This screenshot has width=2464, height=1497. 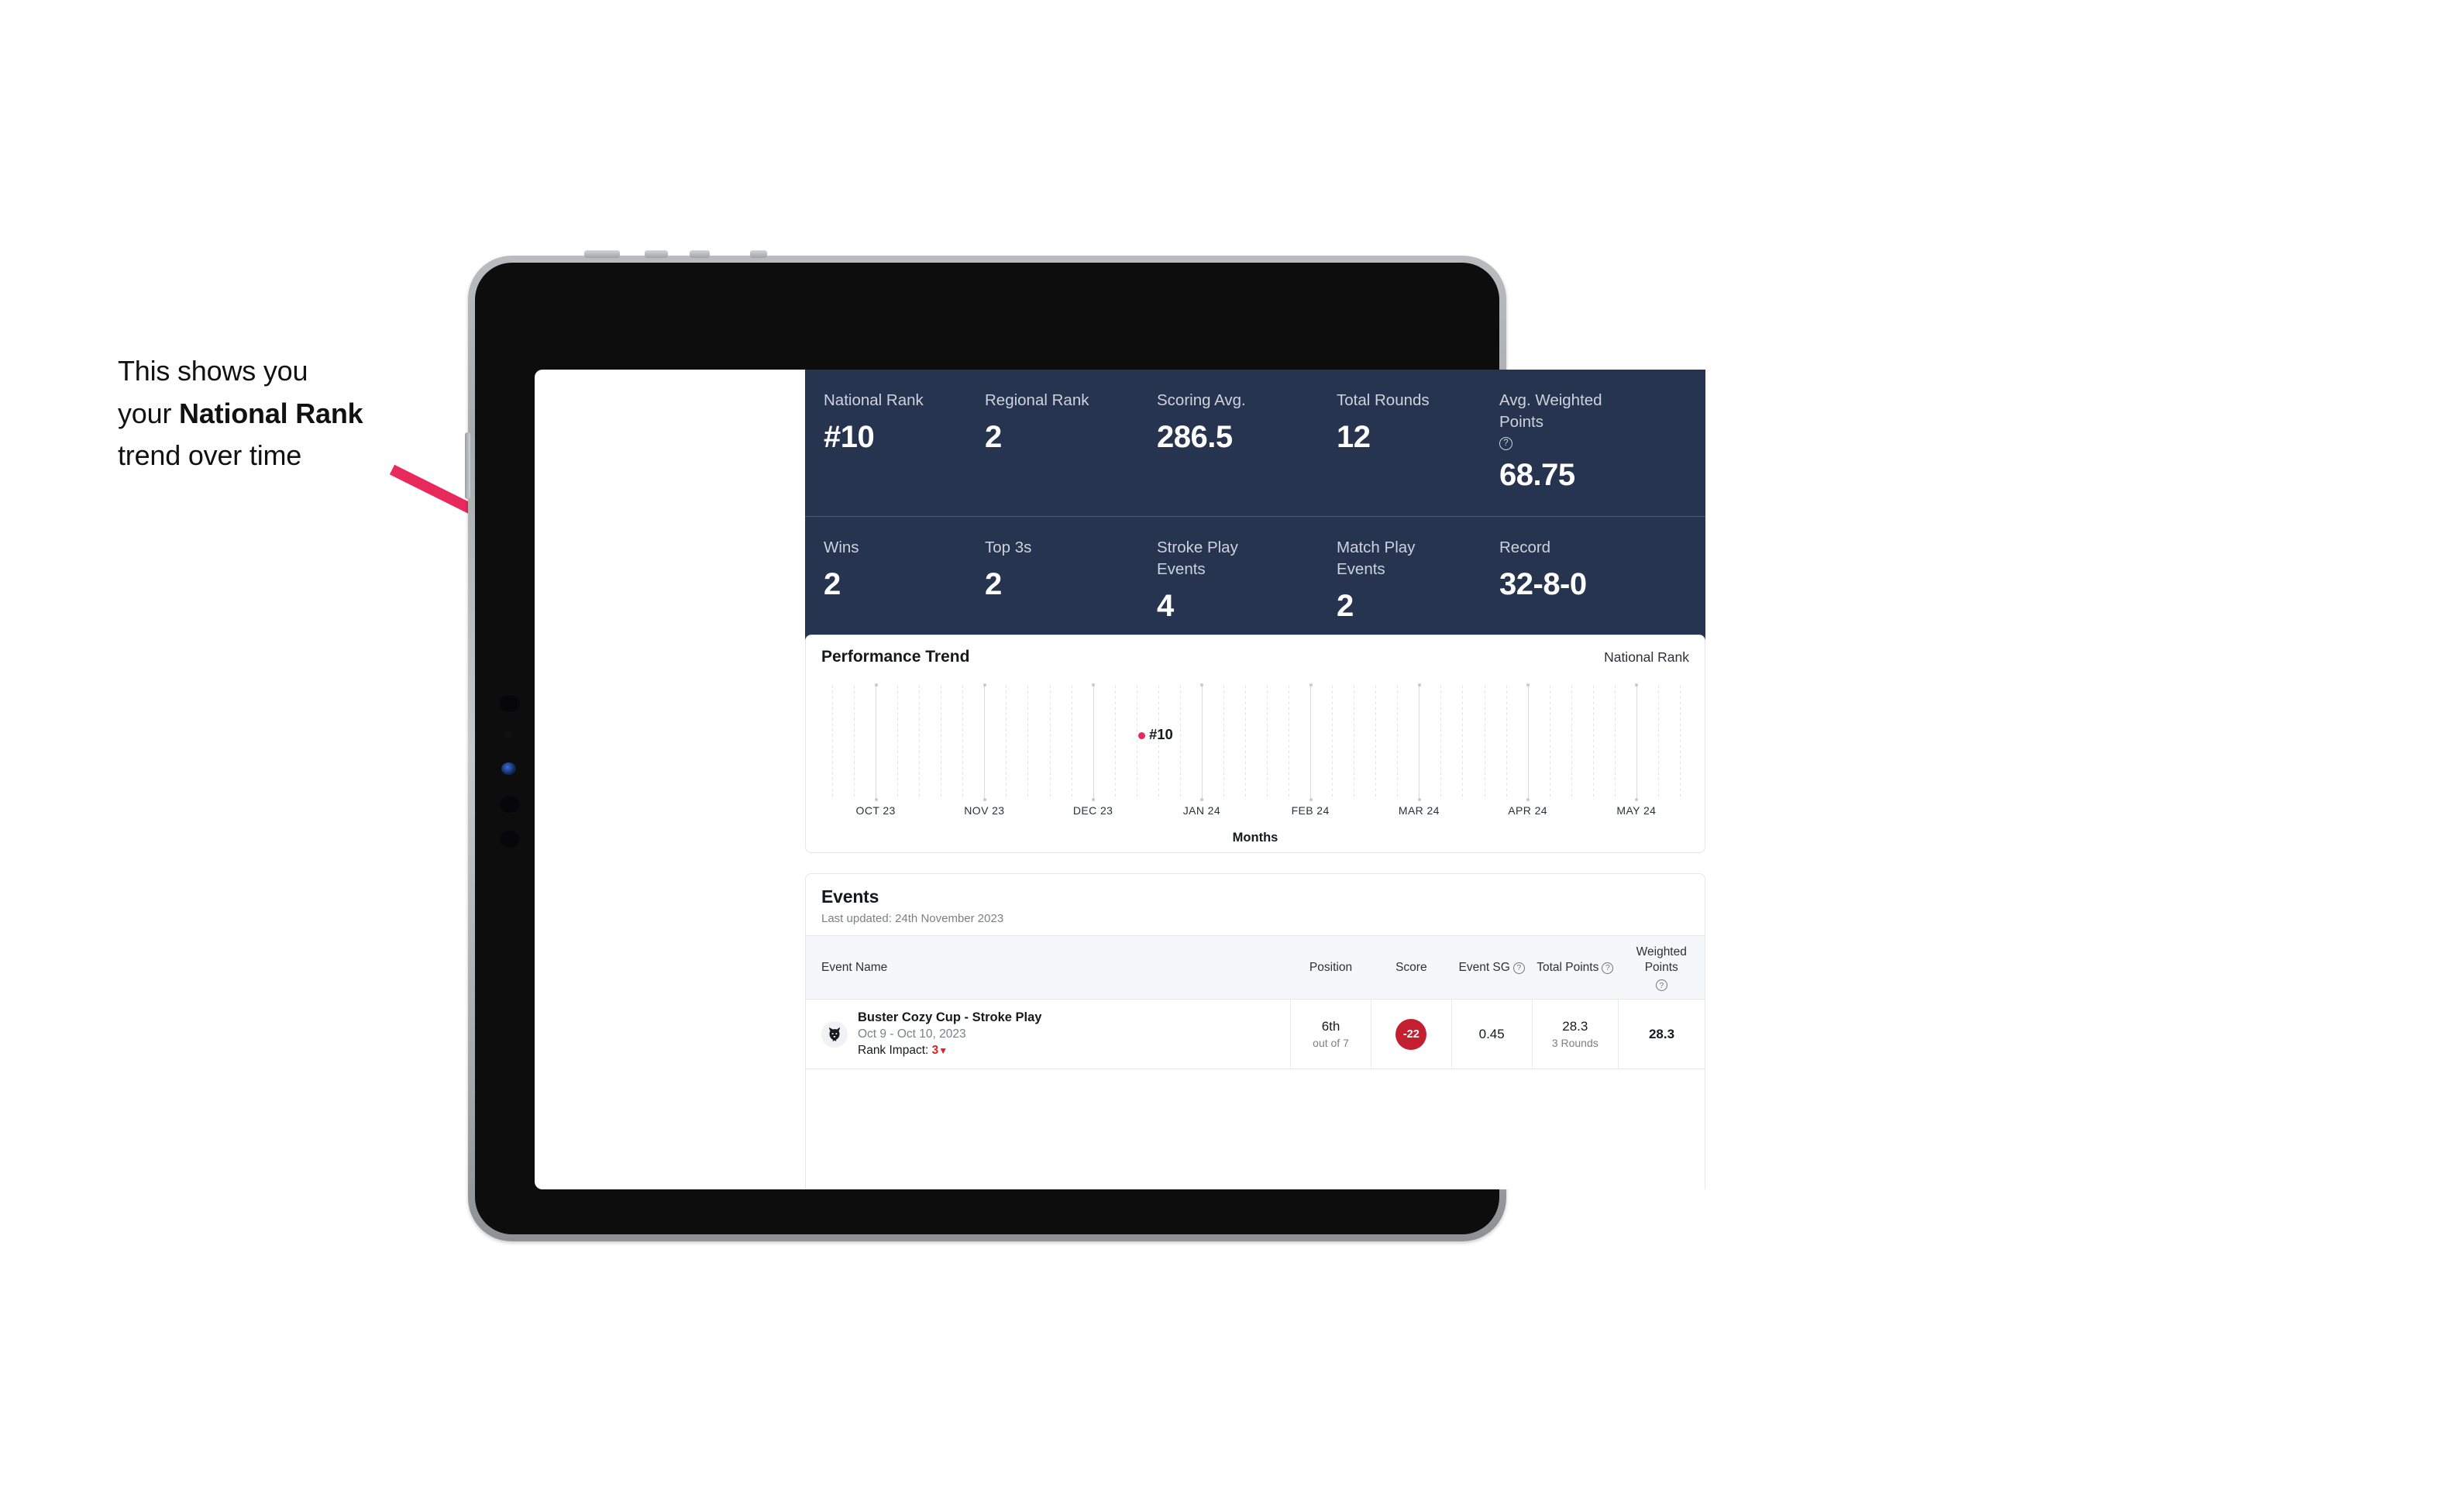 What do you see at coordinates (1197, 559) in the screenshot?
I see `stat-label: Stroke Play Events` at bounding box center [1197, 559].